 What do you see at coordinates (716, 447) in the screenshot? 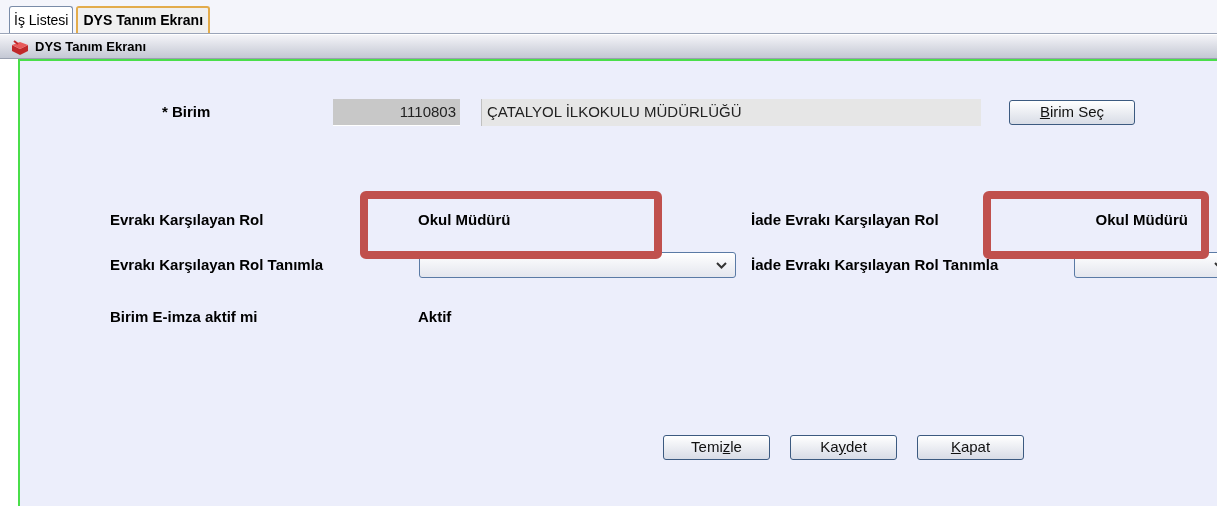
I see `action-button: Temizle` at bounding box center [716, 447].